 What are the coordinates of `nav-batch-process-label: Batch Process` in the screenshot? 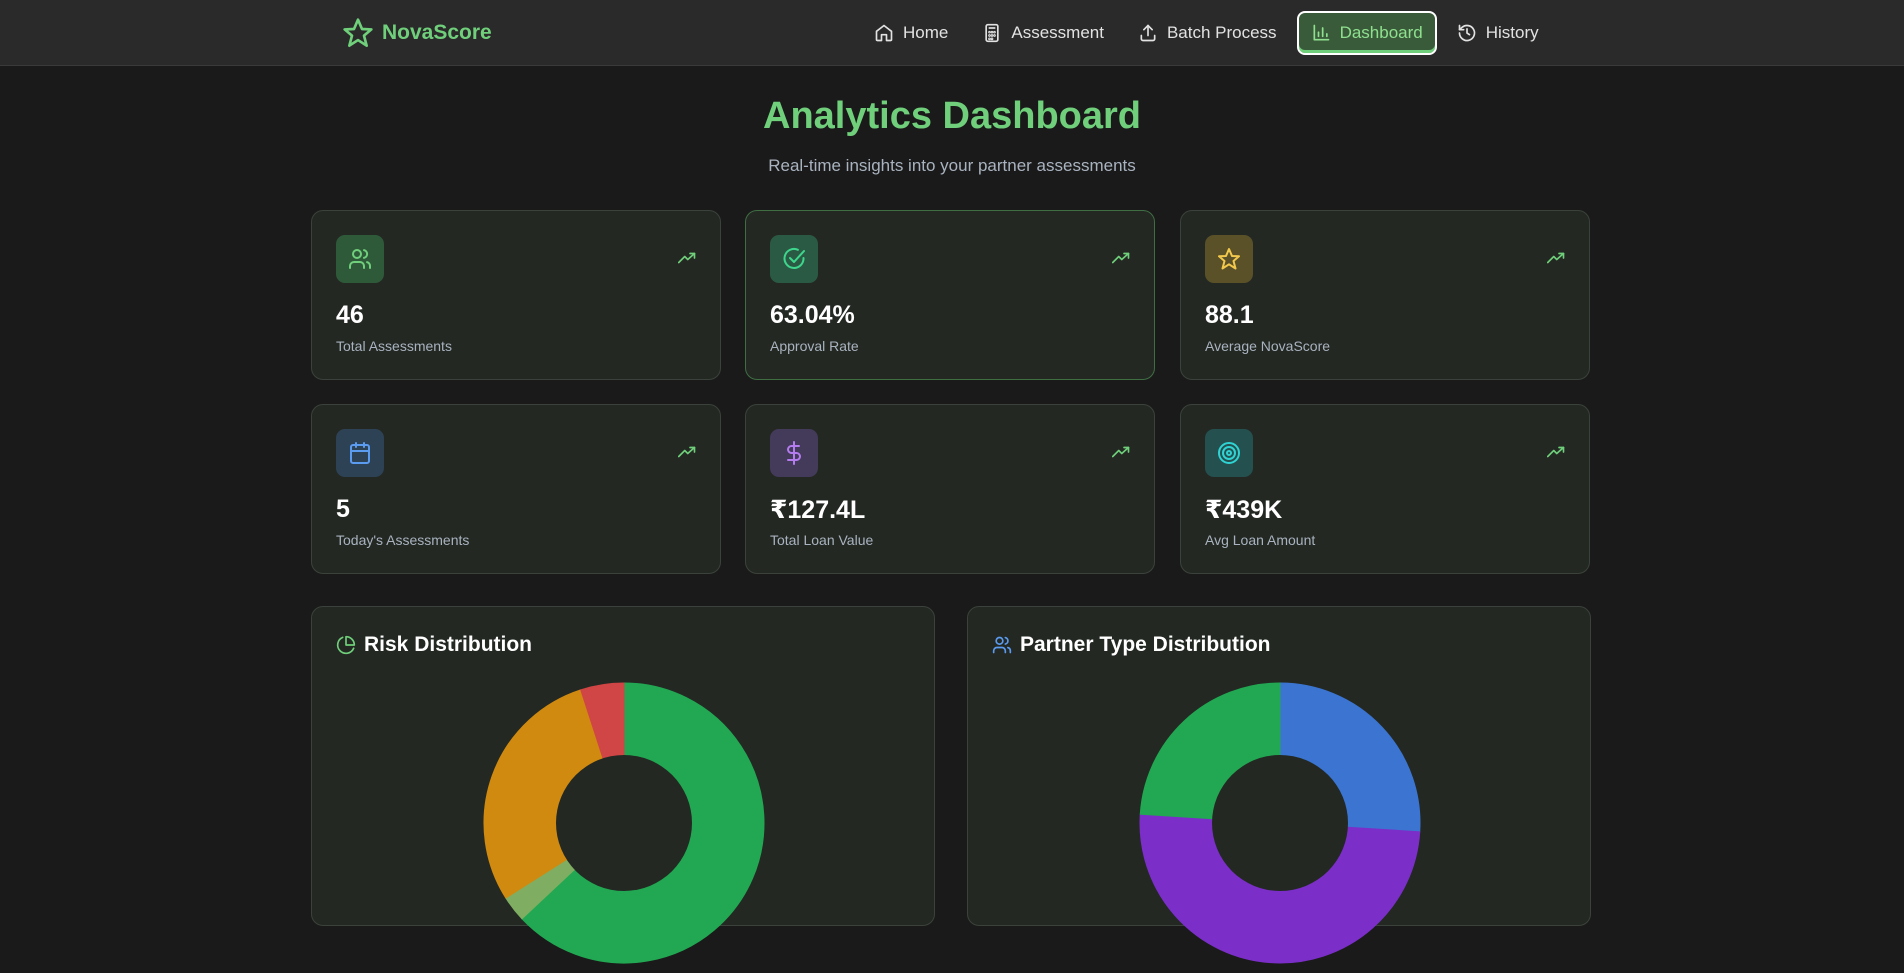 It's located at (1221, 32).